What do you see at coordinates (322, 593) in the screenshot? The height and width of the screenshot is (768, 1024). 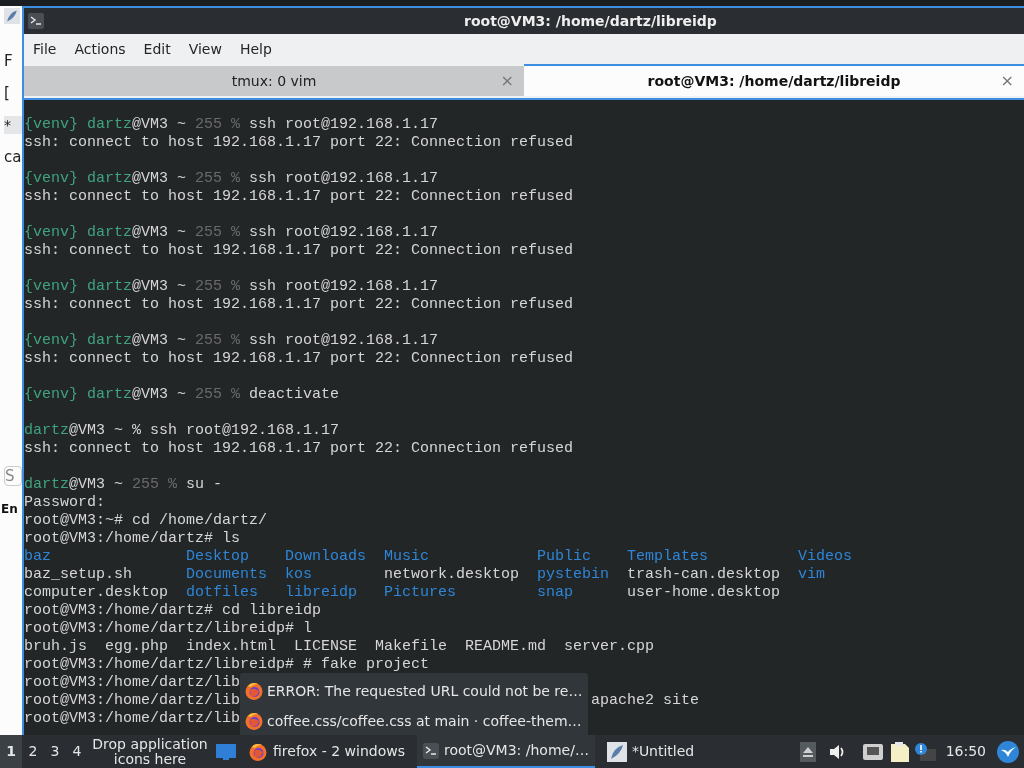 I see `file-name: libreidp` at bounding box center [322, 593].